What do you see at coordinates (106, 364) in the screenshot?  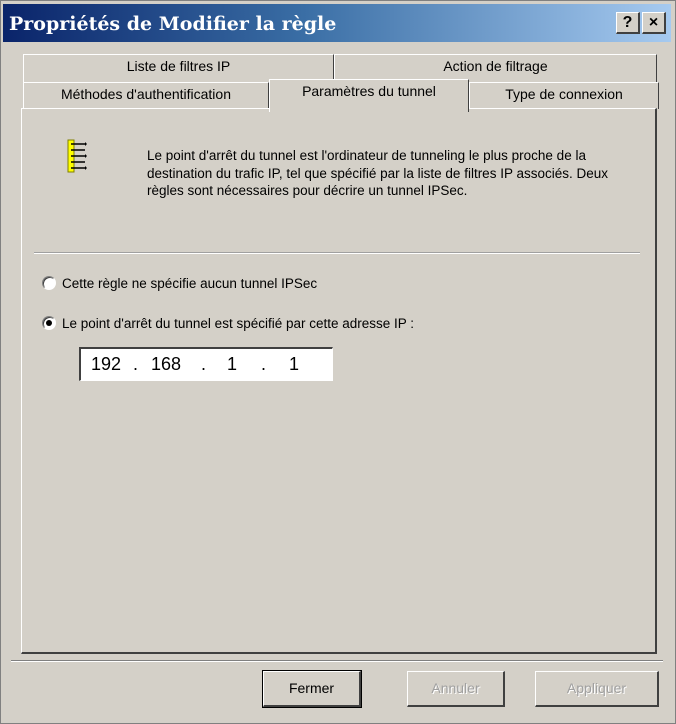 I see `ip-octet-1: 192` at bounding box center [106, 364].